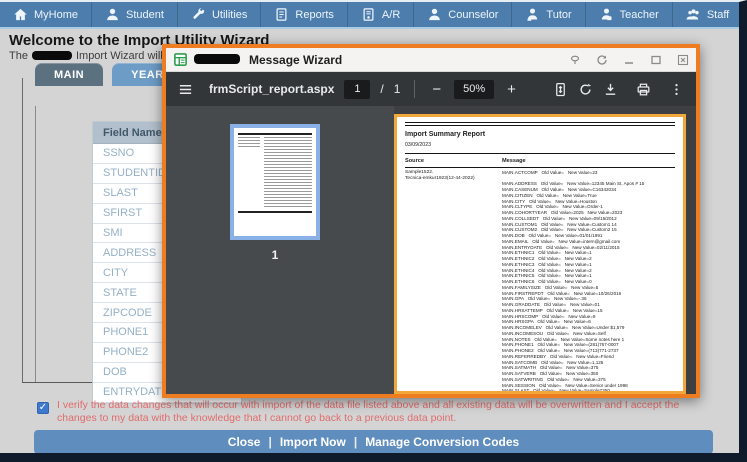  I want to click on nav-item-reports: Reports, so click(304, 14).